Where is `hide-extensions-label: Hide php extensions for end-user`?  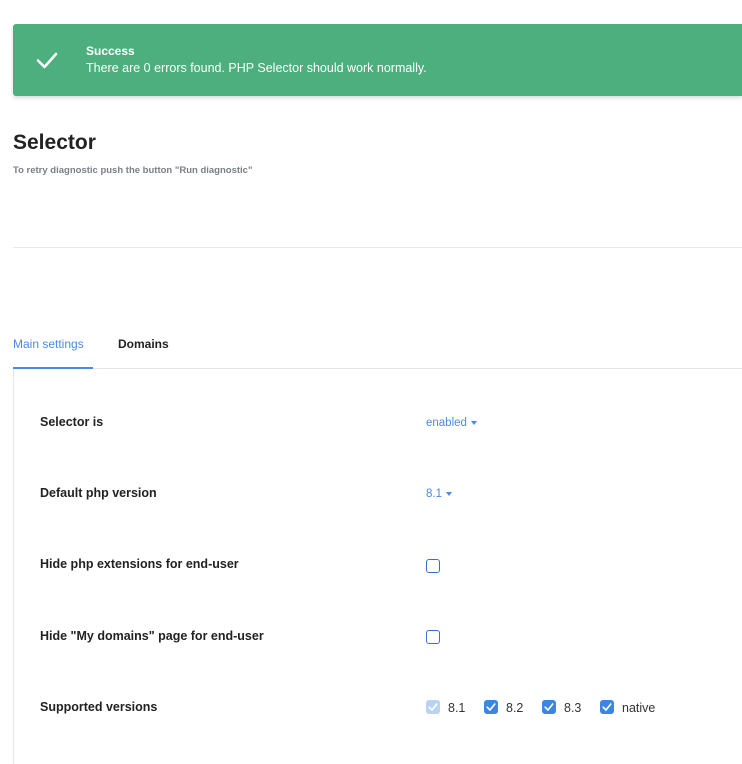
hide-extensions-label: Hide php extensions for end-user is located at coordinates (139, 564).